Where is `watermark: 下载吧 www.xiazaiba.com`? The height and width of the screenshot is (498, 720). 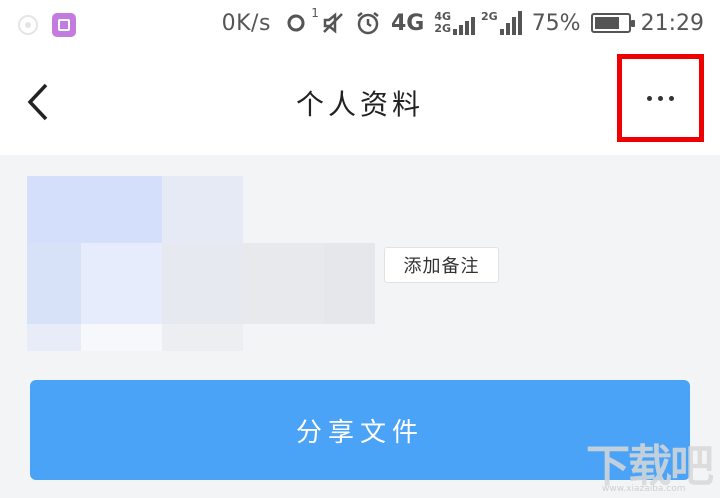 watermark: 下载吧 www.xiazaiba.com is located at coordinates (651, 462).